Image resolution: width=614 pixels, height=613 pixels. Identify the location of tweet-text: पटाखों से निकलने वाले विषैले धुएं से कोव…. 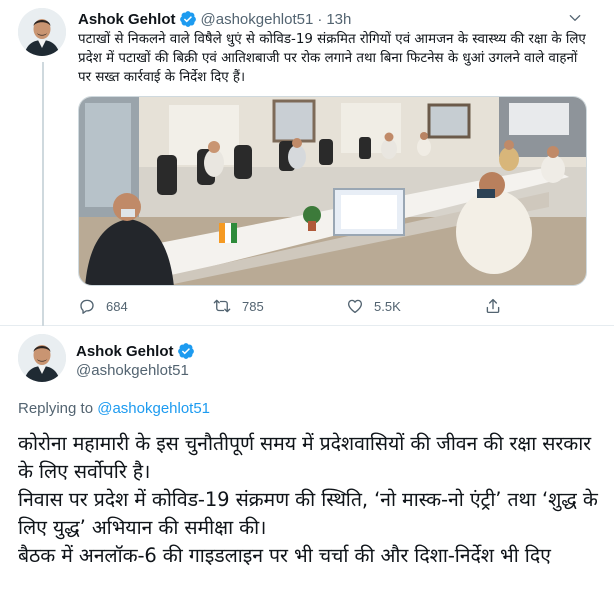
(332, 58).